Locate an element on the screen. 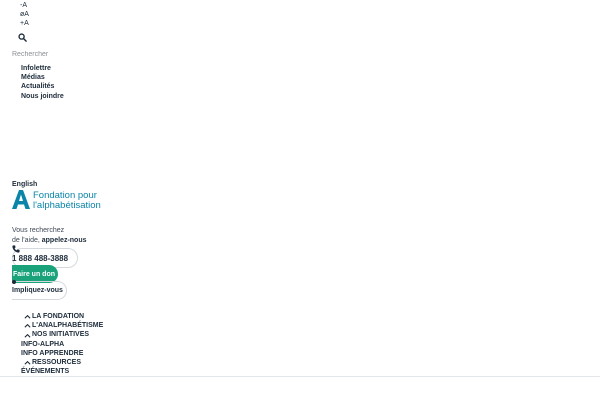  logo-text: Fondation pour l'alphabétisation is located at coordinates (67, 201).